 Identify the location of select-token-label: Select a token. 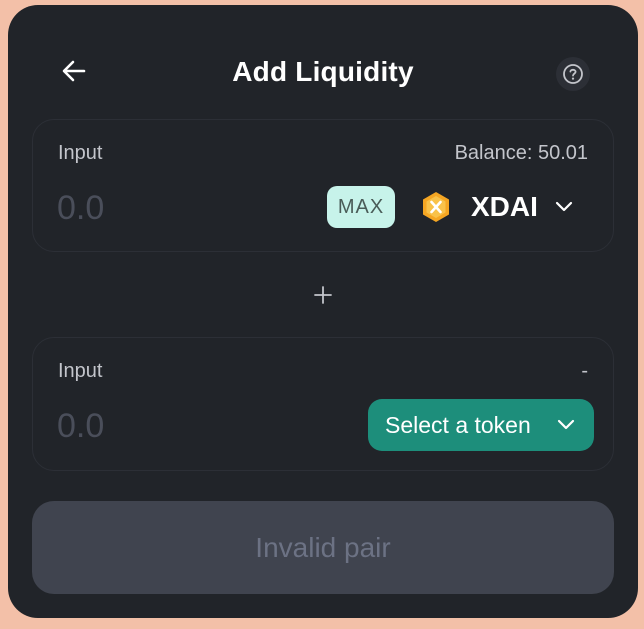
(458, 424).